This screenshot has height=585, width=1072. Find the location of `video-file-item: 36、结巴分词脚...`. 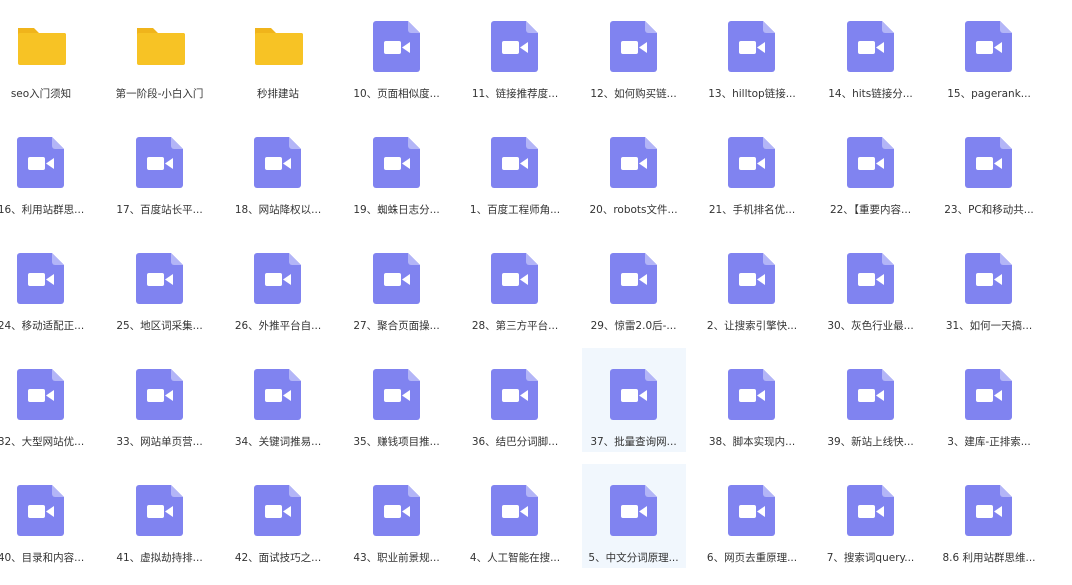

video-file-item: 36、结巴分词脚... is located at coordinates (515, 400).